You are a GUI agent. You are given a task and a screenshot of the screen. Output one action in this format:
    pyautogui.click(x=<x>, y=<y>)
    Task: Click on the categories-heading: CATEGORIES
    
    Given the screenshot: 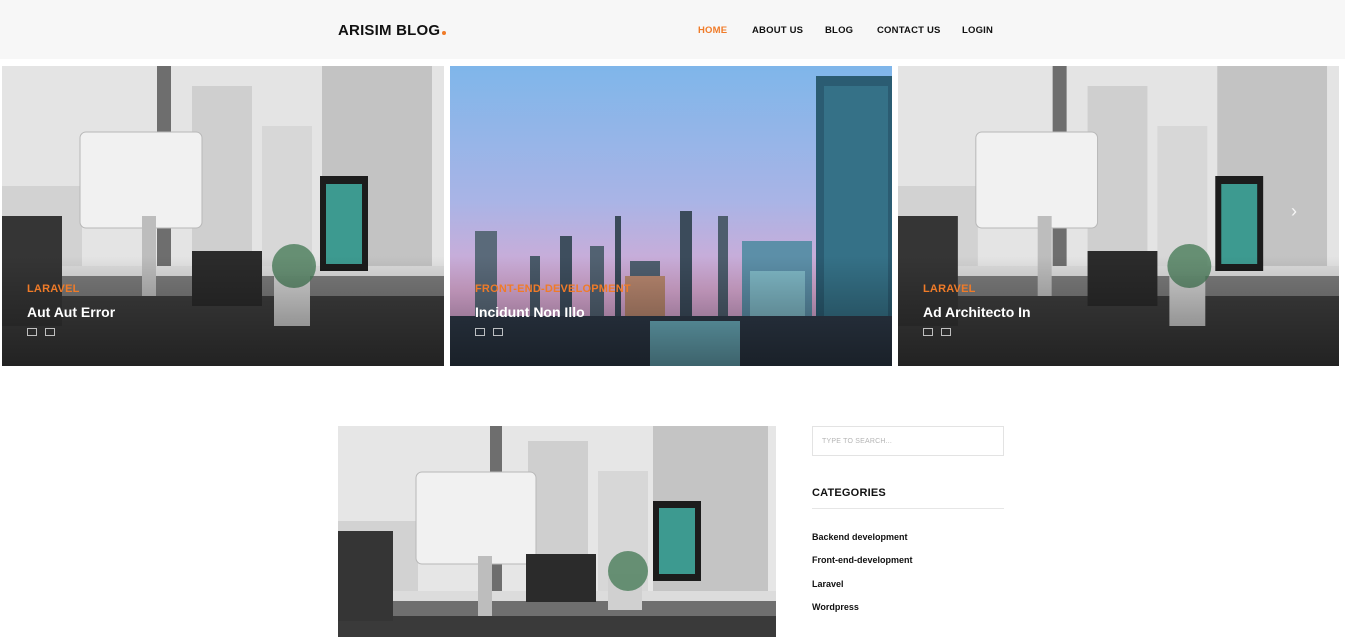 What is the action you would take?
    pyautogui.click(x=849, y=493)
    